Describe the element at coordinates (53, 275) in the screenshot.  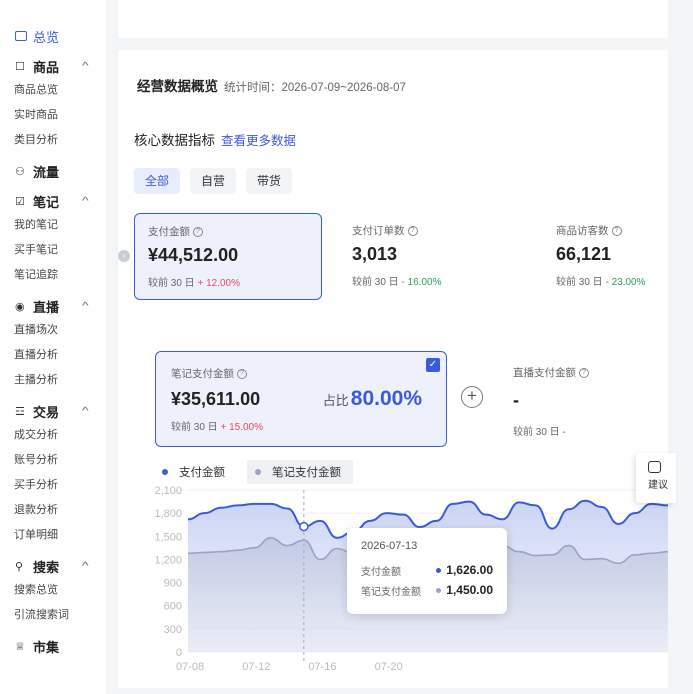
I see `sidebar-subitem: 笔记追踪` at that location.